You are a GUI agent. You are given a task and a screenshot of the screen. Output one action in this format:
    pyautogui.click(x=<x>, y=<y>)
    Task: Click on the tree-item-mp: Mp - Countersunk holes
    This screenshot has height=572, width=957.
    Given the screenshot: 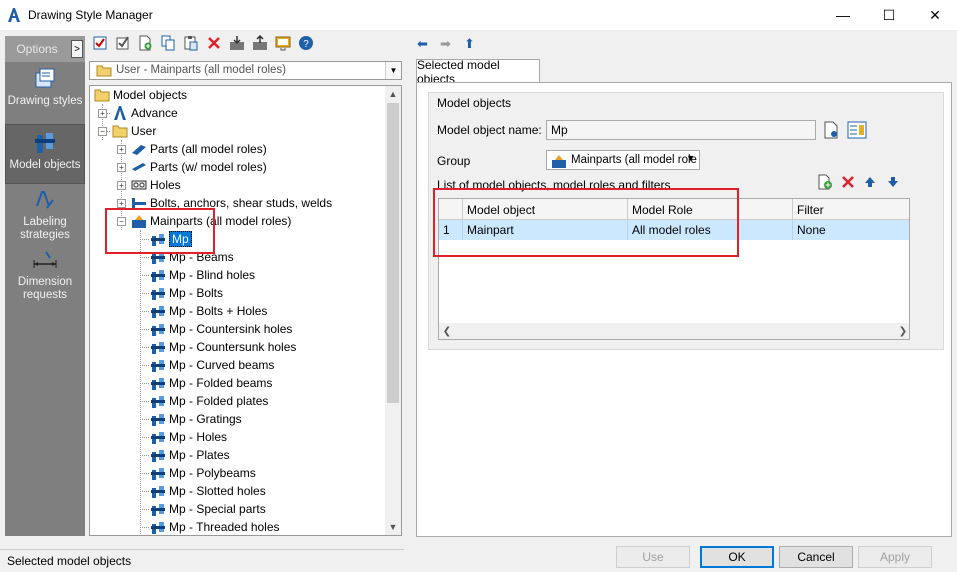 What is the action you would take?
    pyautogui.click(x=223, y=347)
    